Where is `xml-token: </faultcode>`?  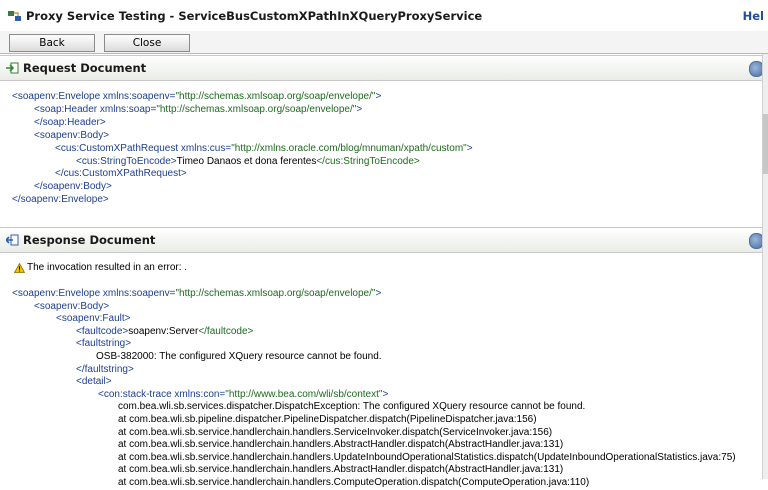
xml-token: </faultcode> is located at coordinates (226, 331).